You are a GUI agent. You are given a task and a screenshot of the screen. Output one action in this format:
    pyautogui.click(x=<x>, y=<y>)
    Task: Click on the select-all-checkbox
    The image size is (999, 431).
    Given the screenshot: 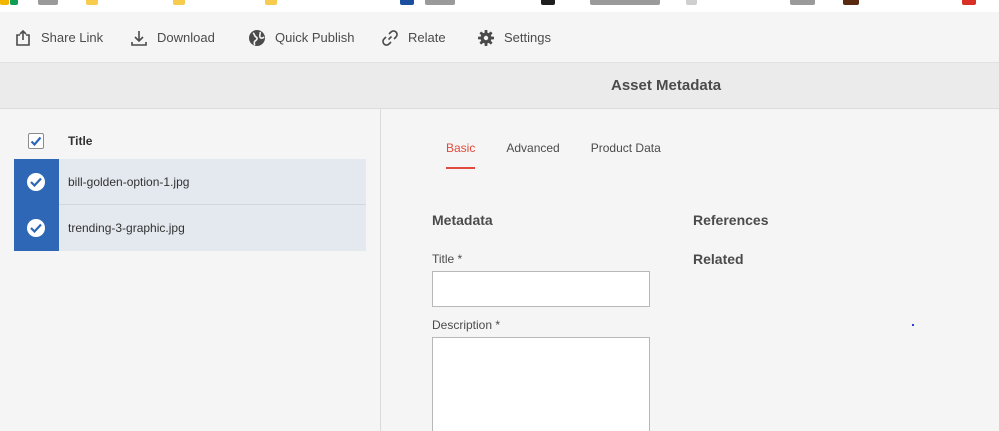 What is the action you would take?
    pyautogui.click(x=36, y=141)
    